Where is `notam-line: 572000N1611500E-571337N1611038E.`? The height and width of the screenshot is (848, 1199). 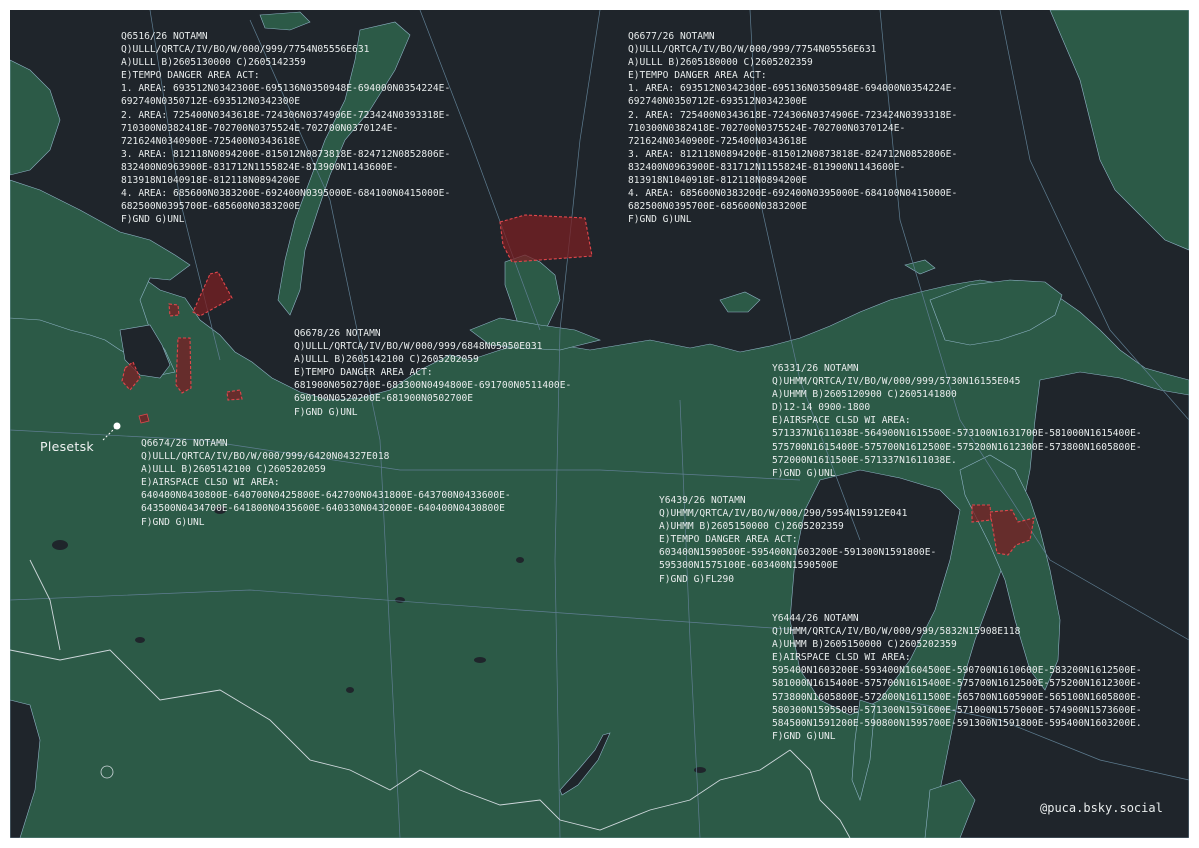 notam-line: 572000N1611500E-571337N1611038E. is located at coordinates (864, 460).